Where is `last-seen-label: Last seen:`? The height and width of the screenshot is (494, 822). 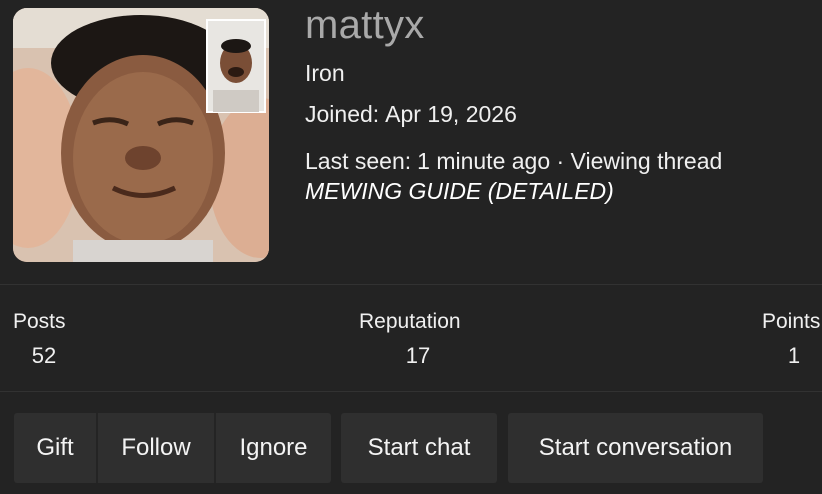 last-seen-label: Last seen: is located at coordinates (358, 161).